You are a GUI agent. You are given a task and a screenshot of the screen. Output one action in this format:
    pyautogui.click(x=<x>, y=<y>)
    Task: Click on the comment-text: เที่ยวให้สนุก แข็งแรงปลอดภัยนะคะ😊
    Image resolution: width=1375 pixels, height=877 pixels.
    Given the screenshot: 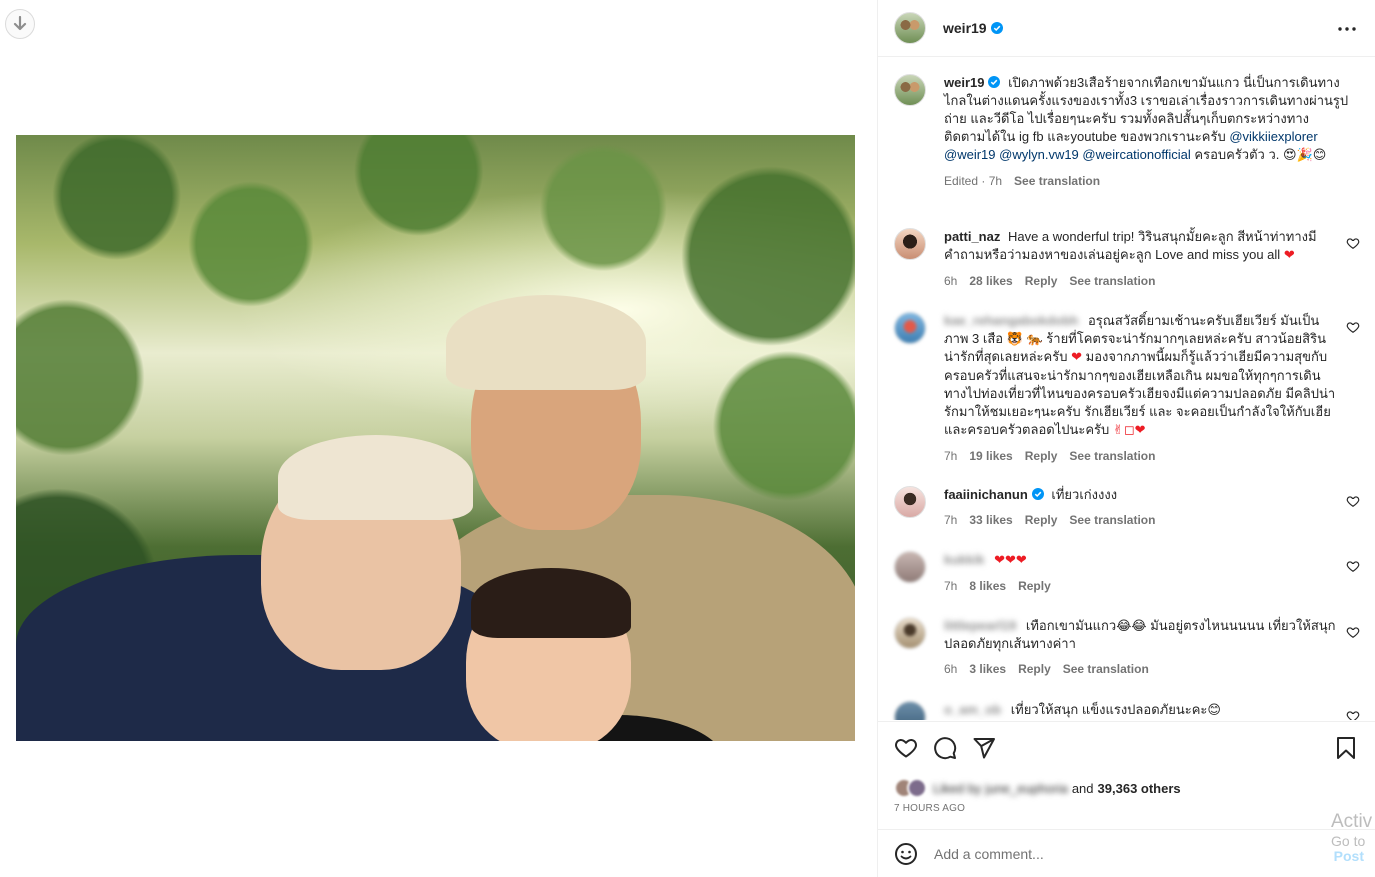 What is the action you would take?
    pyautogui.click(x=1115, y=709)
    